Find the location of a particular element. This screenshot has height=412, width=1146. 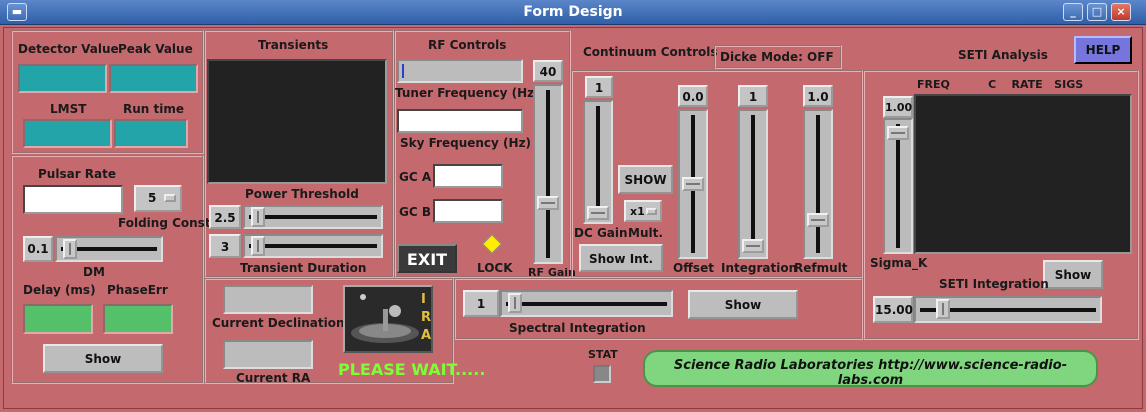

continuum-controls-title: Continuum Controls is located at coordinates (650, 52).